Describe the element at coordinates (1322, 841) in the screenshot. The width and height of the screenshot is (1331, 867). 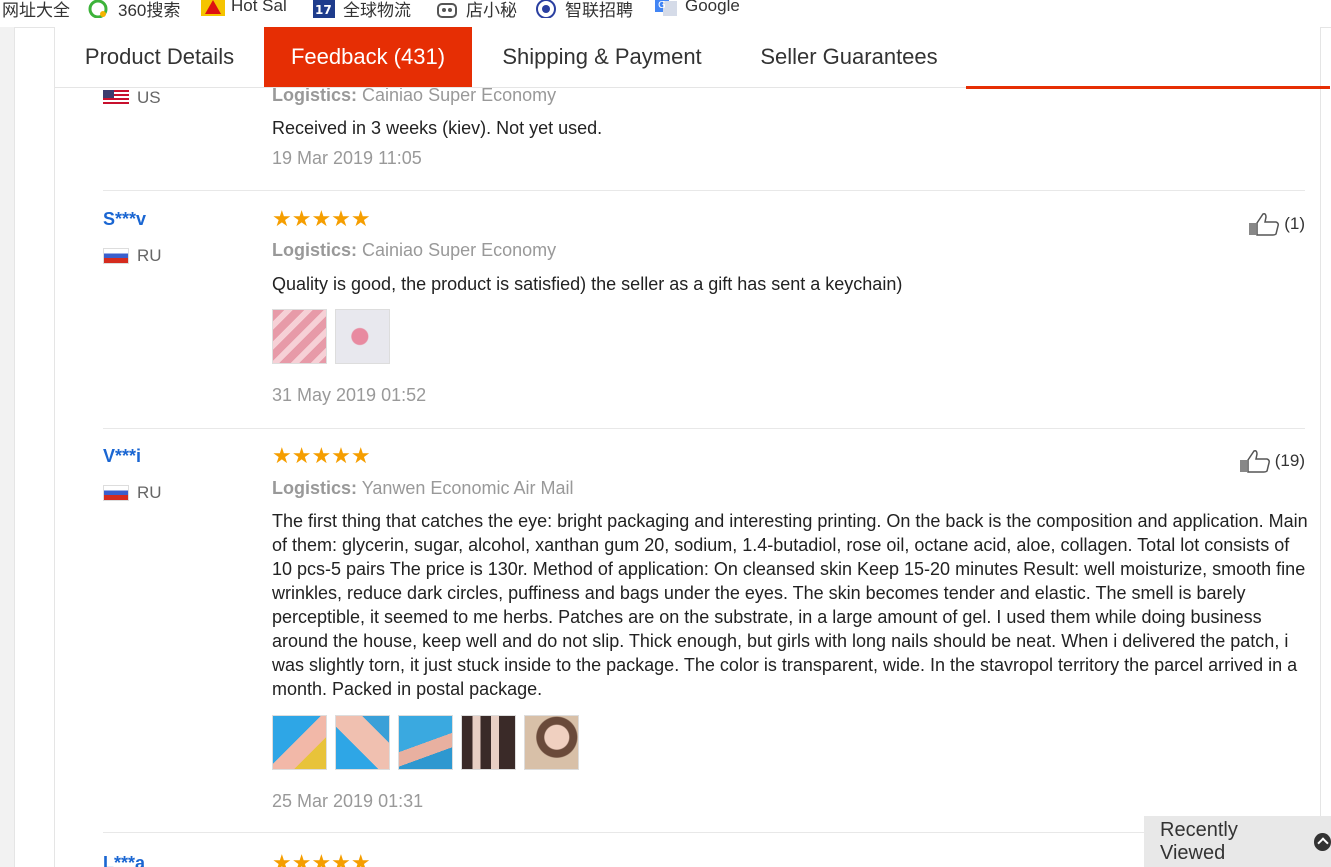
I see `chevron-up-icon` at that location.